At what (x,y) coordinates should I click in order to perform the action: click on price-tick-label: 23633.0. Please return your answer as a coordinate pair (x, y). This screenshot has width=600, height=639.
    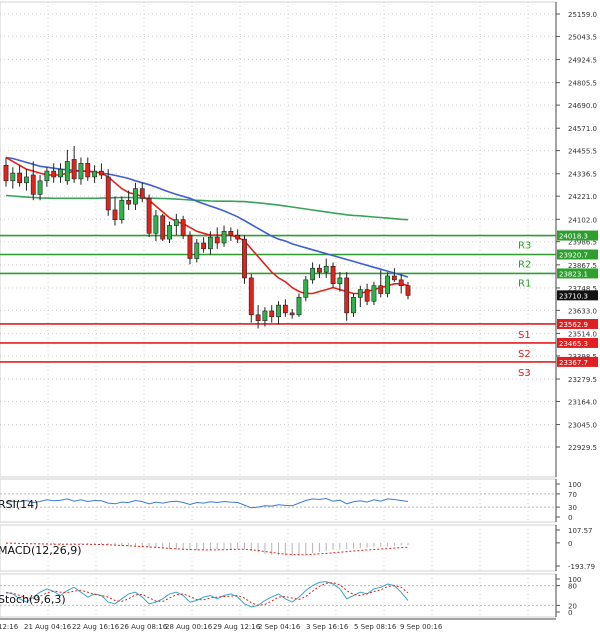
    Looking at the image, I should click on (582, 311).